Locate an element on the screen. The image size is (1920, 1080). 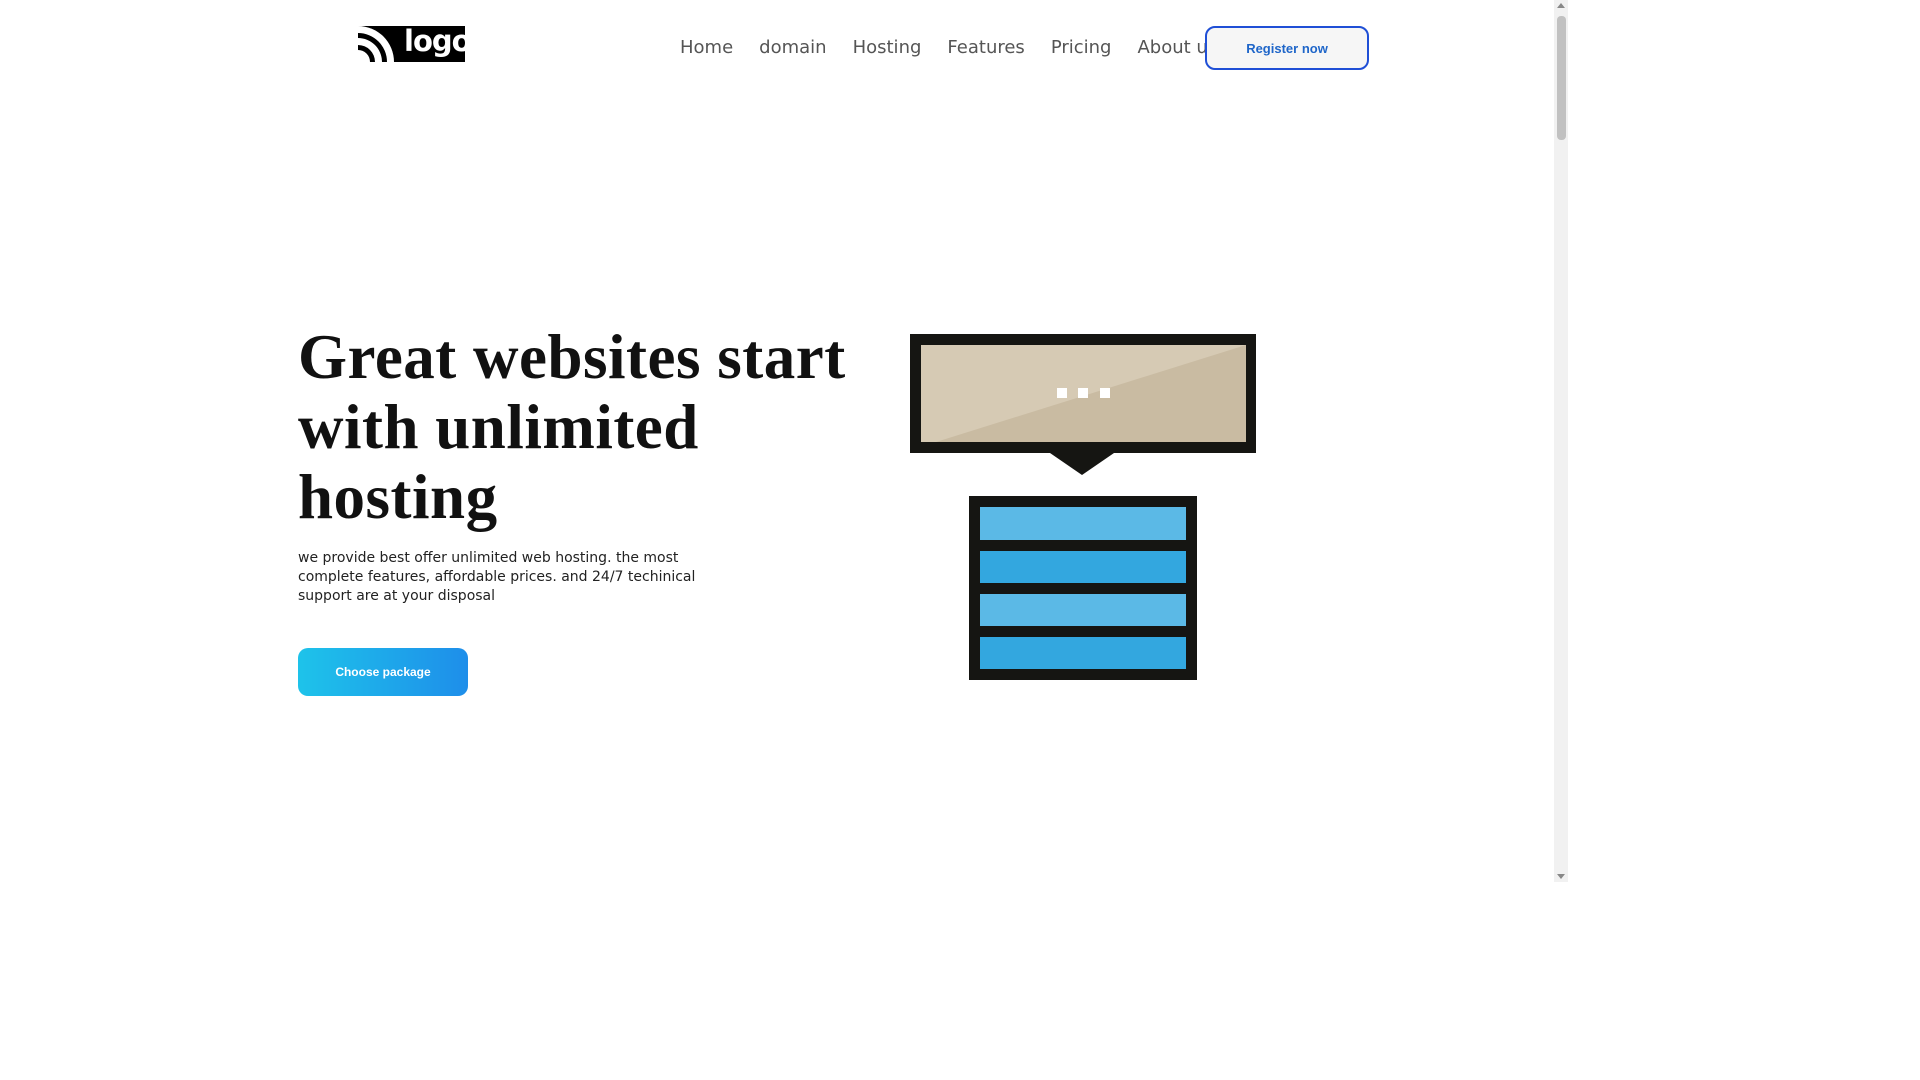
register-now-button: Register now is located at coordinates (1287, 48).